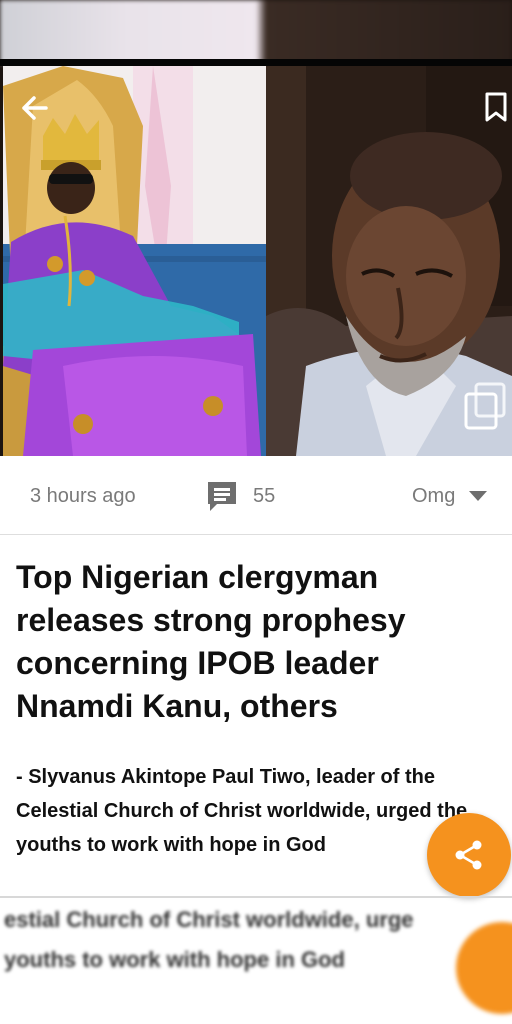  I want to click on share-icon, so click(468, 855).